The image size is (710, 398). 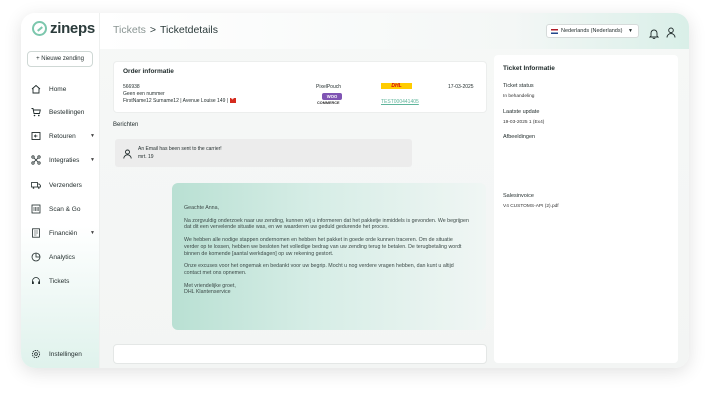 I want to click on order-date: 17-03-2025, so click(x=461, y=87).